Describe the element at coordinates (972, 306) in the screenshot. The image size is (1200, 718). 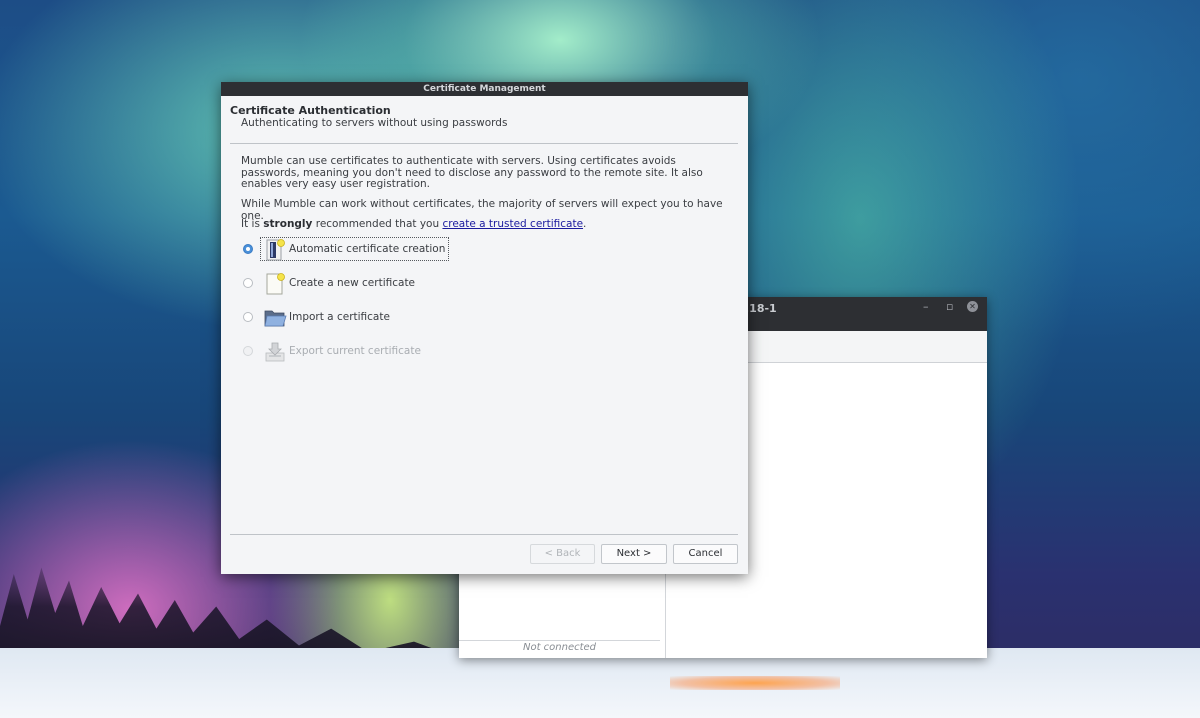
I see `close-icon: ✕` at that location.